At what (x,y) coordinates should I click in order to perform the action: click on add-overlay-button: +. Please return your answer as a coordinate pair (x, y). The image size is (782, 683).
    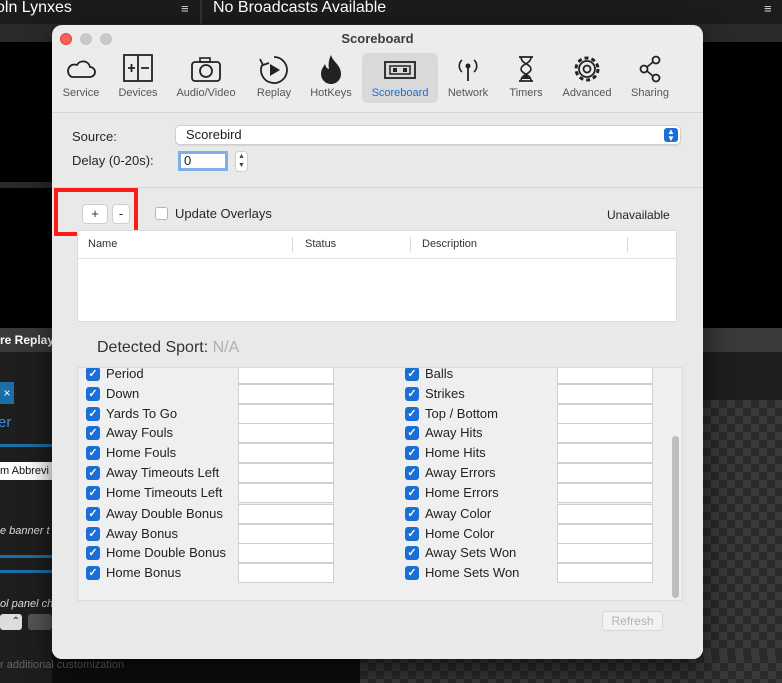
    Looking at the image, I should click on (95, 214).